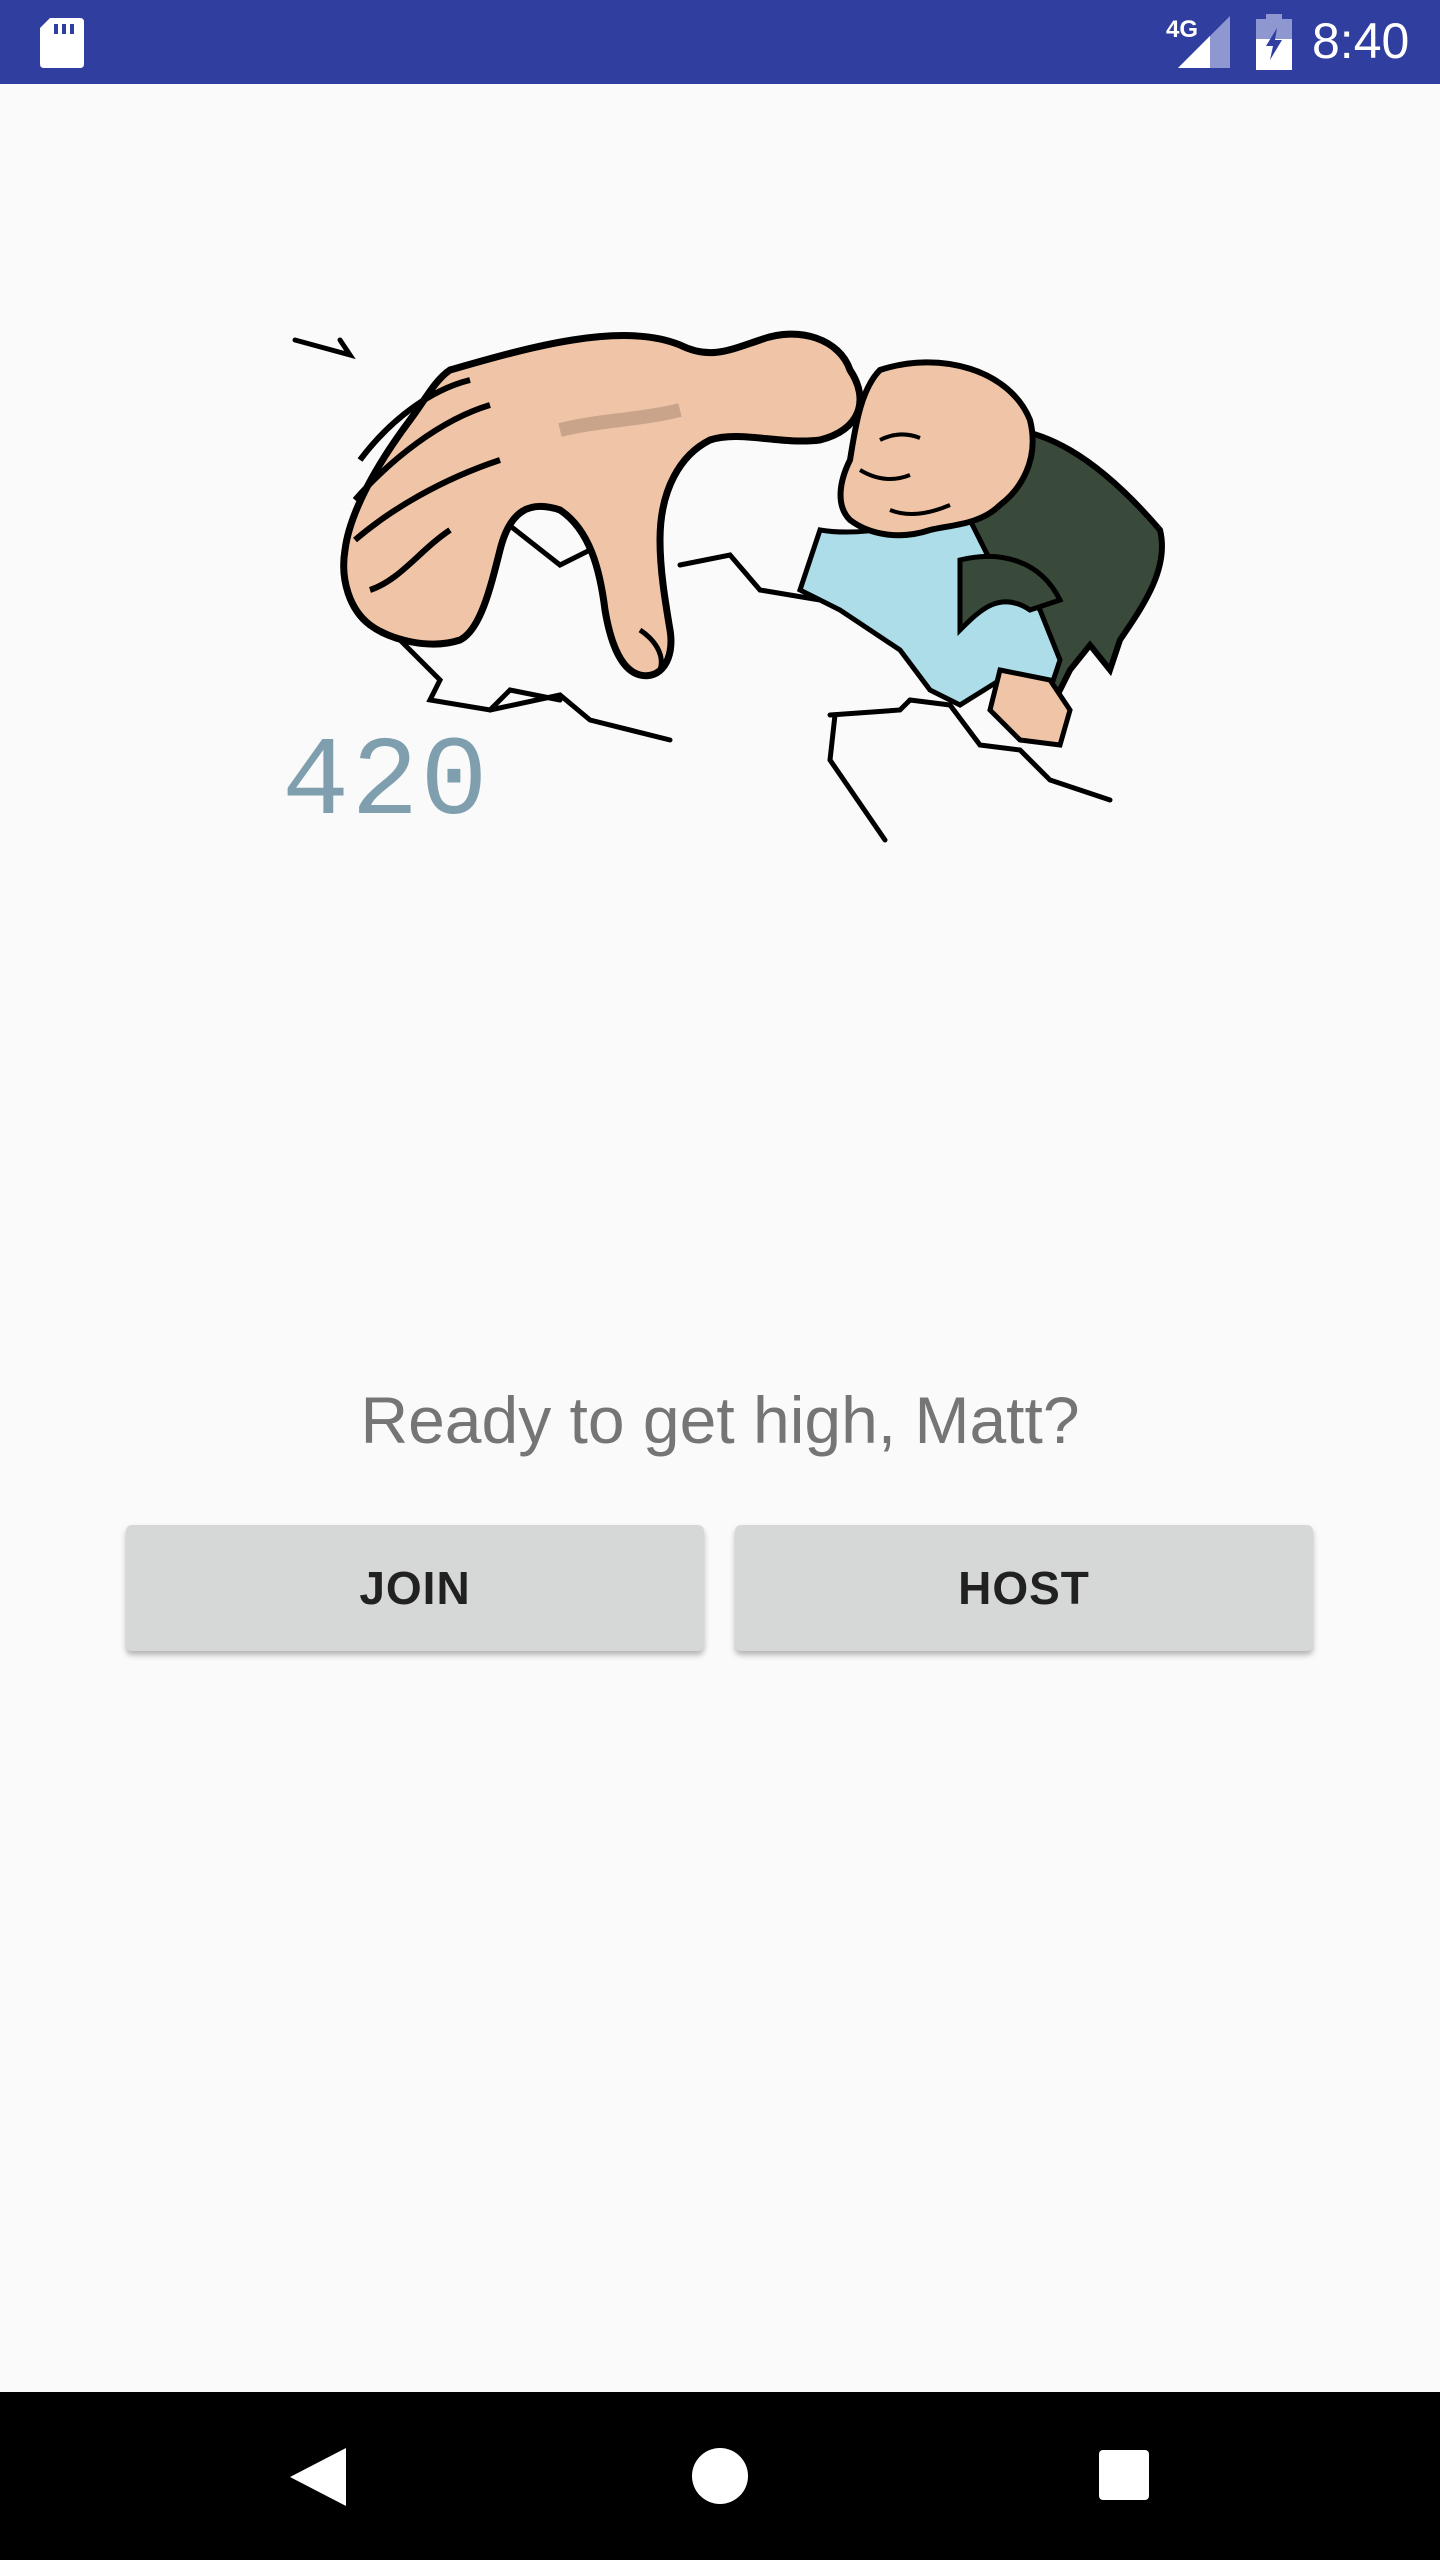 Image resolution: width=1440 pixels, height=2560 pixels. Describe the element at coordinates (1204, 42) in the screenshot. I see `signal-icon` at that location.